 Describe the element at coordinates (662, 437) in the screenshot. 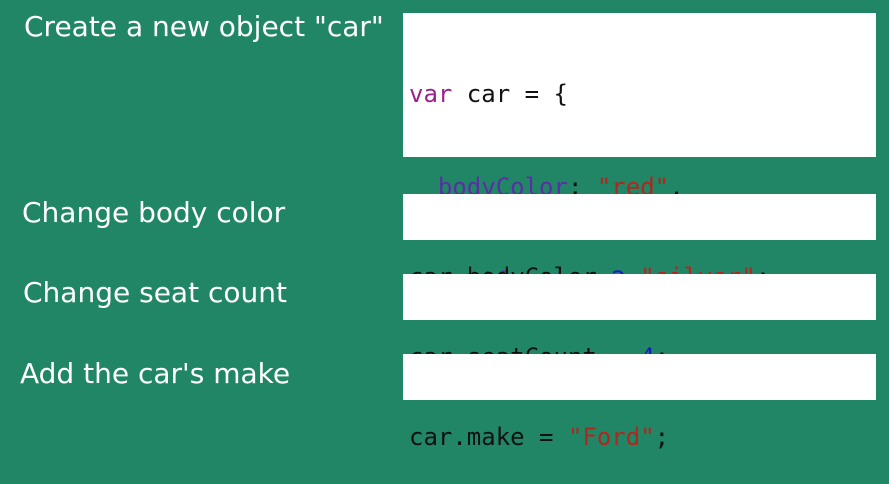

I see `code-text: ;` at that location.